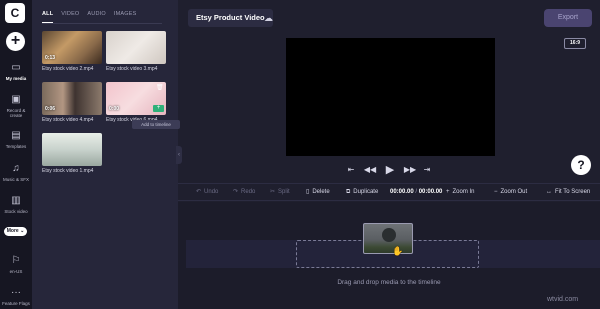  Describe the element at coordinates (389, 235) in the screenshot. I see `thumbnail-image` at that location.